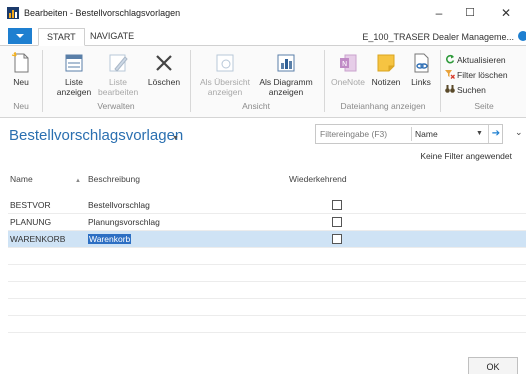  Describe the element at coordinates (74, 92) in the screenshot. I see `view-list-label-2: anzeigen` at that location.